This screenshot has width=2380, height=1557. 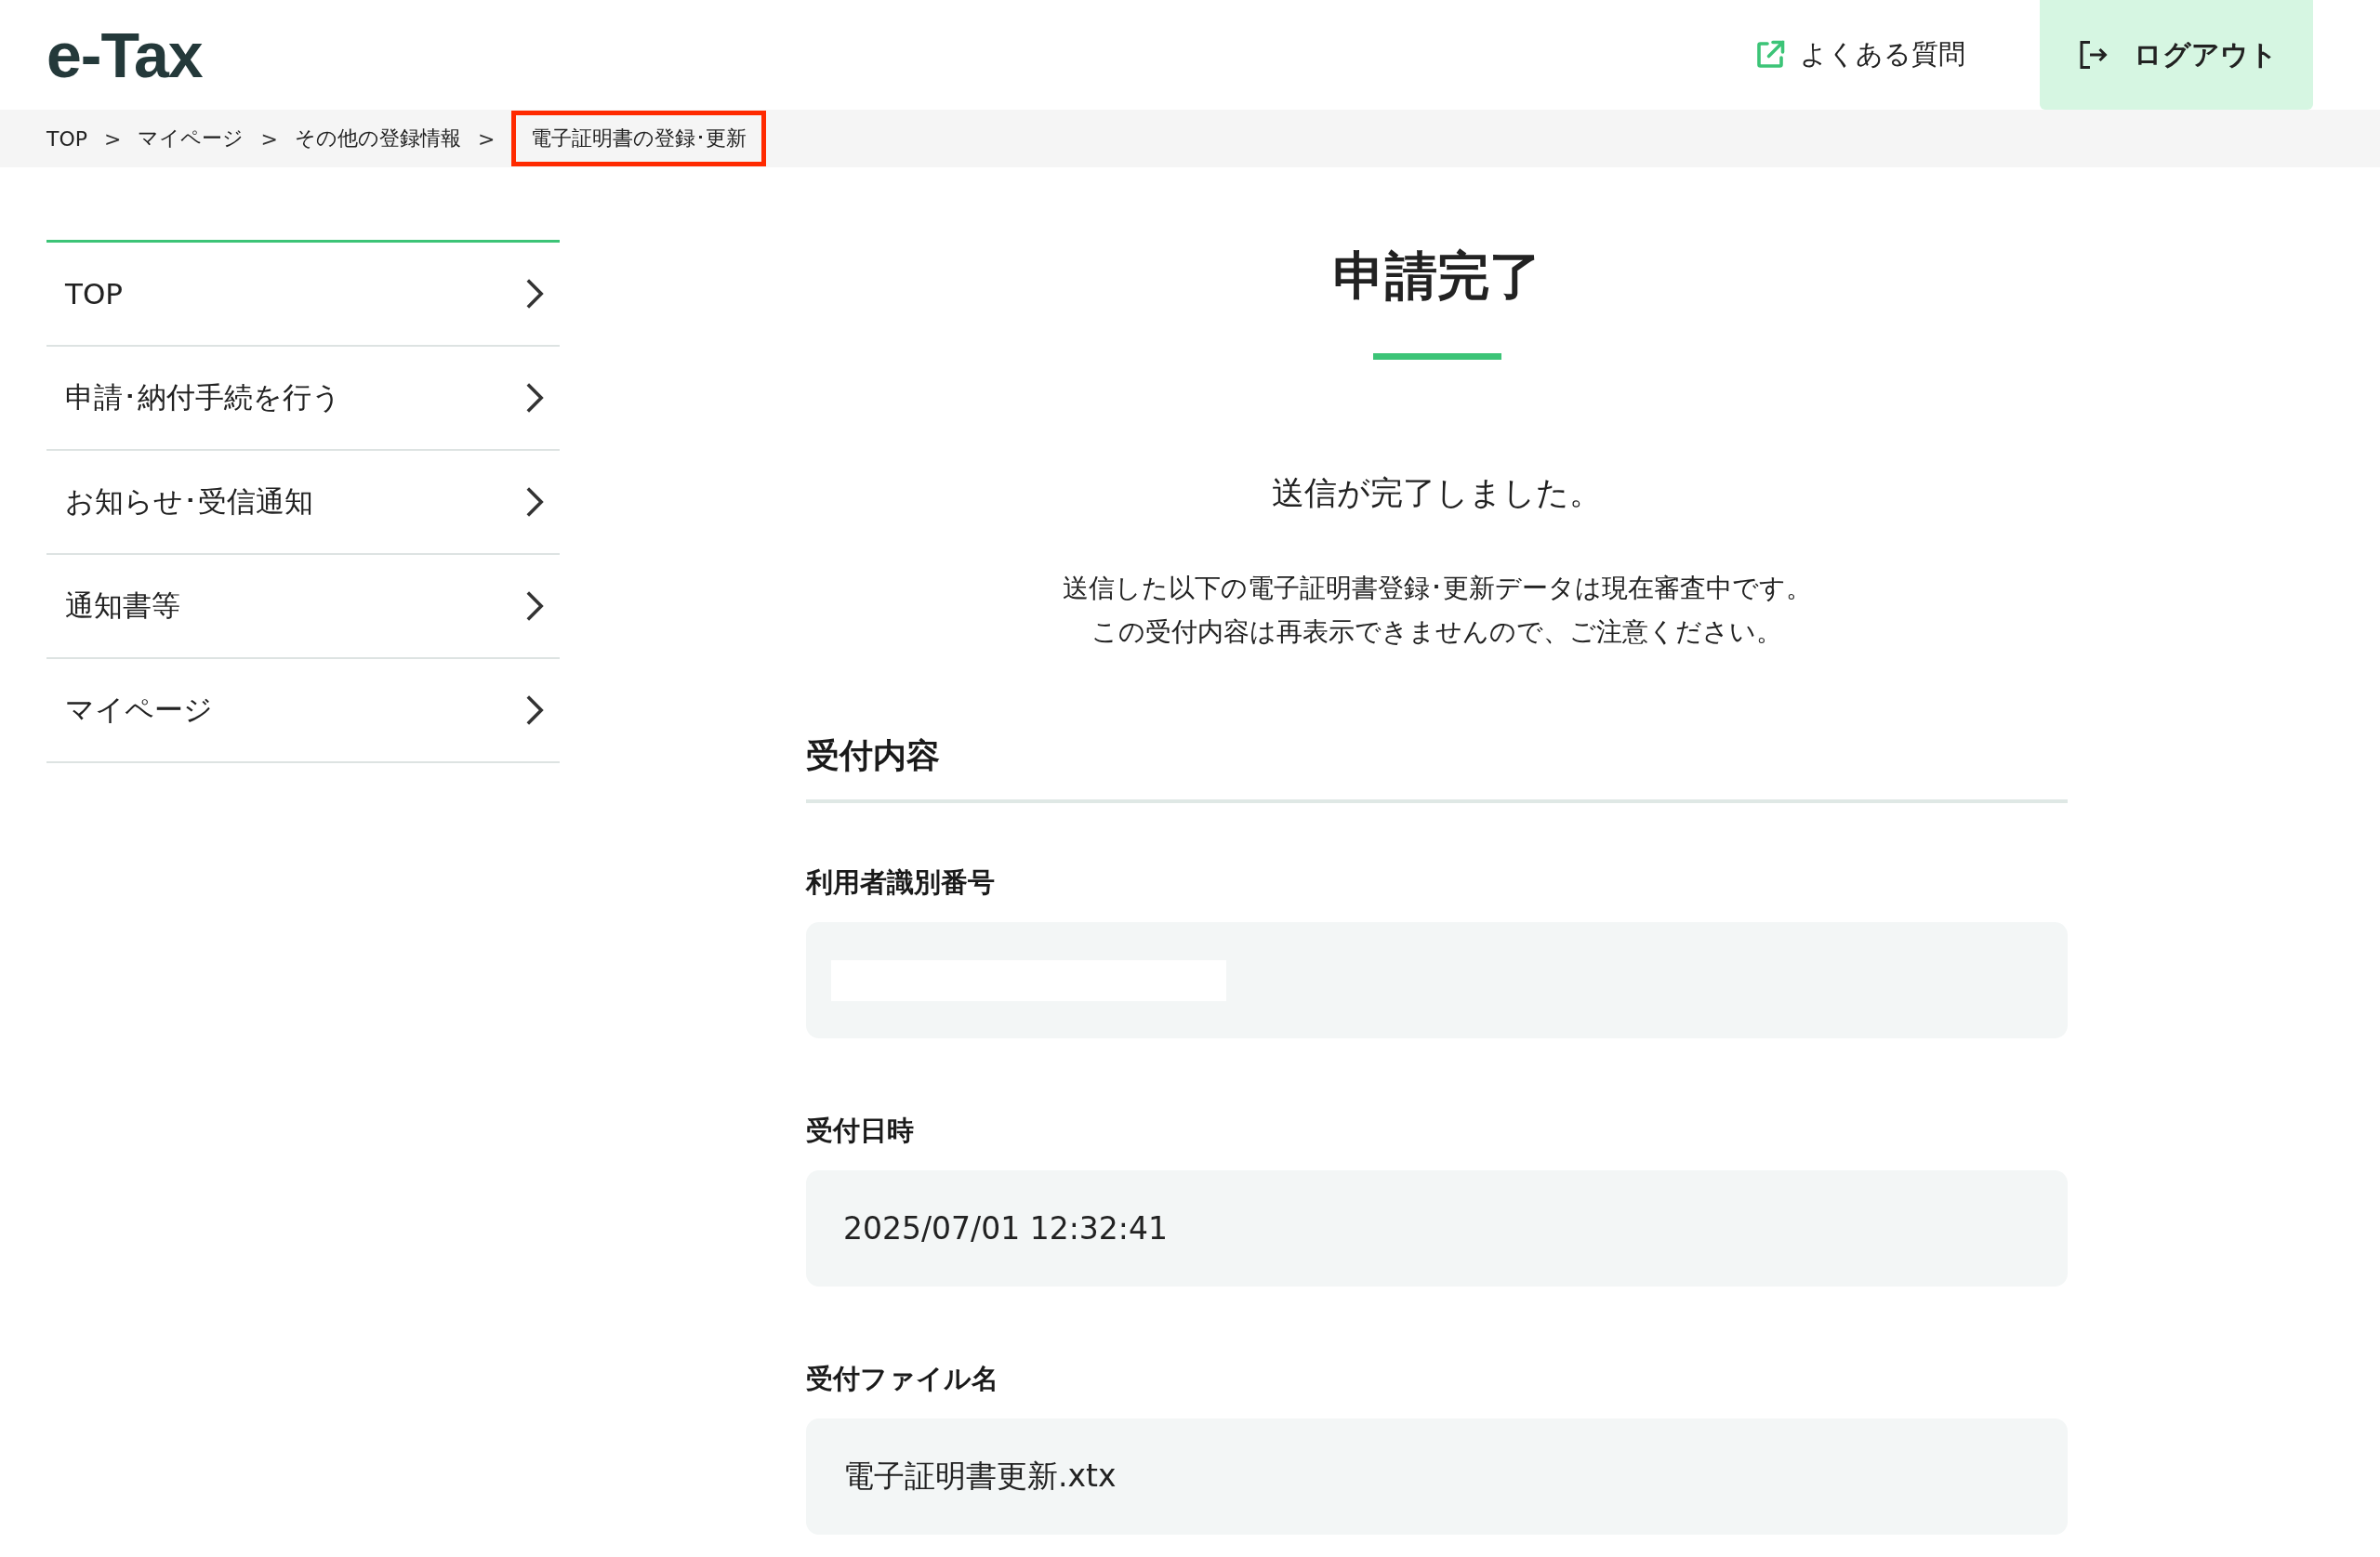 What do you see at coordinates (1437, 768) in the screenshot?
I see `section-heading: 受付内容` at bounding box center [1437, 768].